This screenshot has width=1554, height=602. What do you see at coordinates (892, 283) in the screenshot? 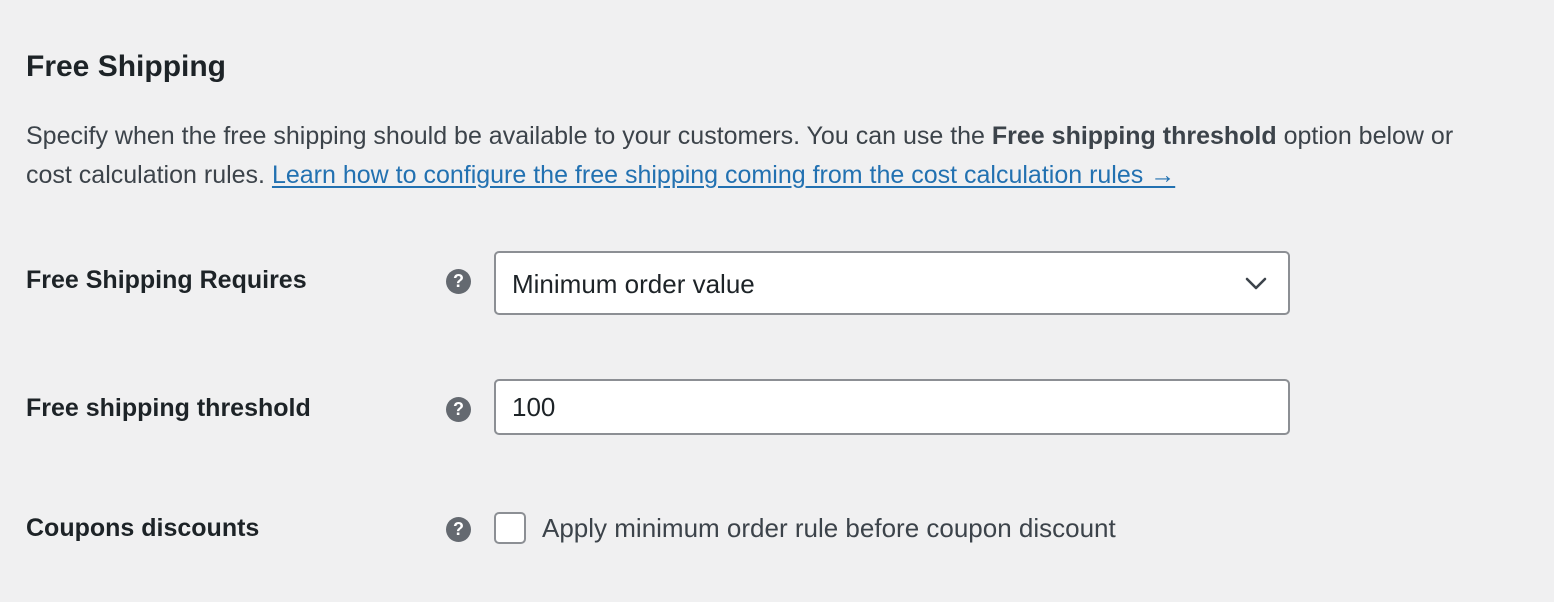
I see `free-shipping-requires-select: Minimum order value` at bounding box center [892, 283].